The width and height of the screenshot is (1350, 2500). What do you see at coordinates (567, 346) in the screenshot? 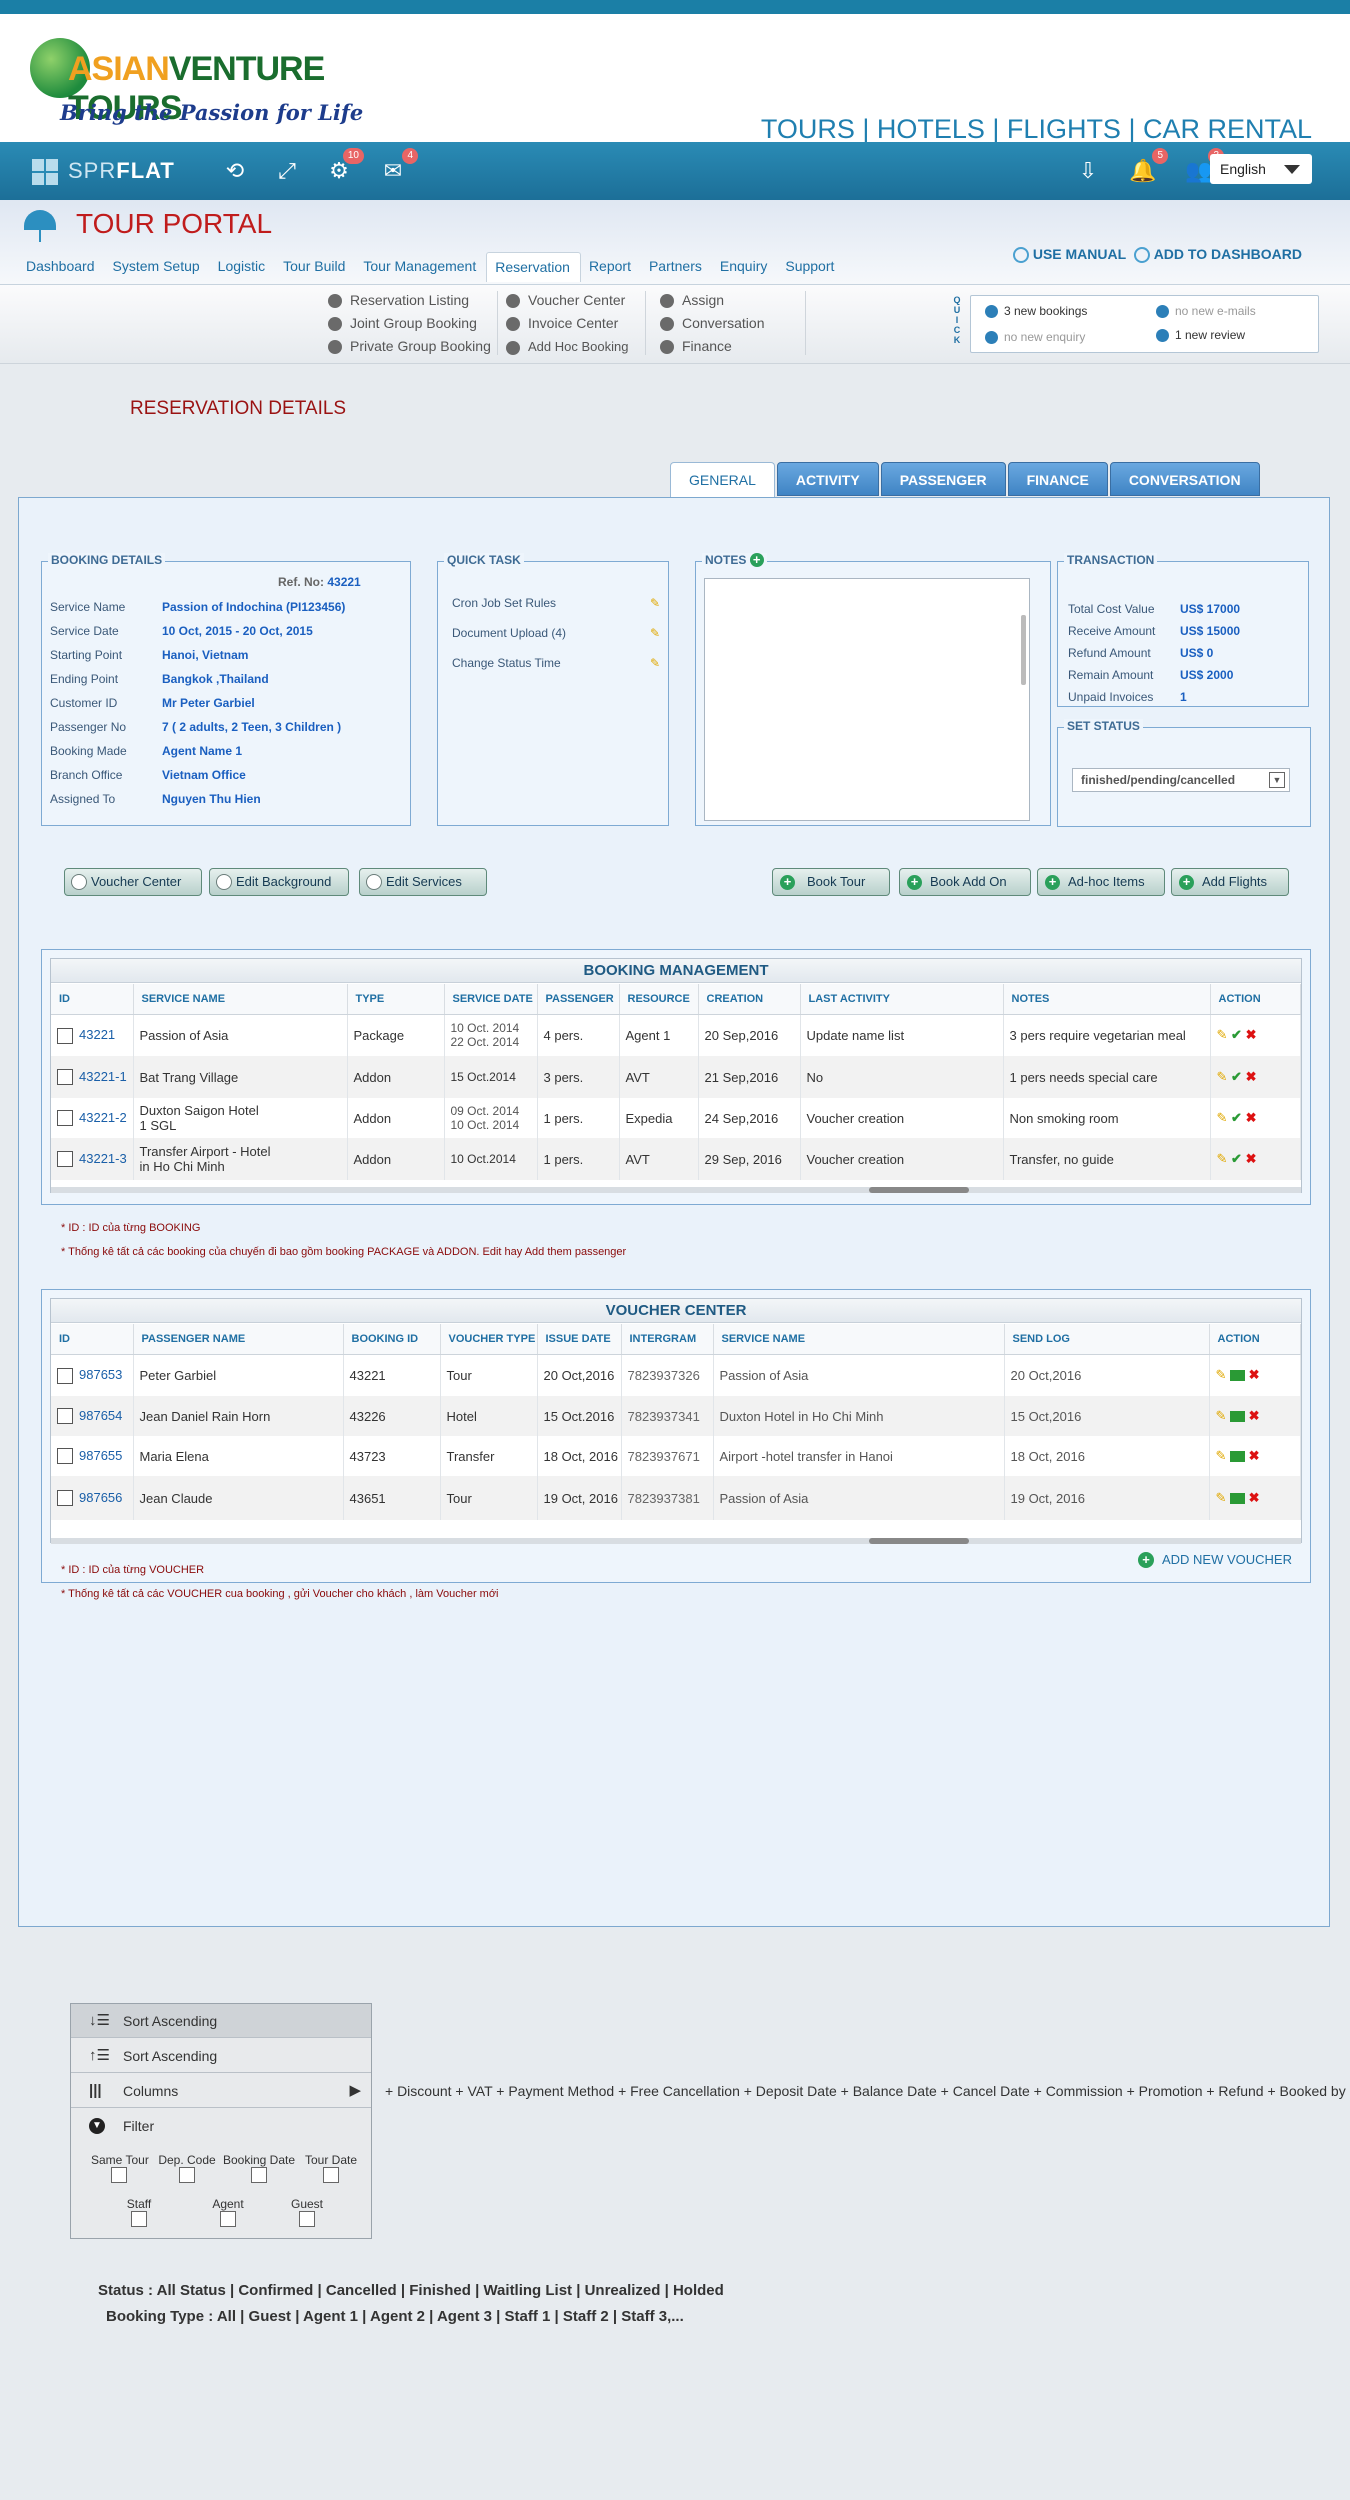
I see `submenu-add-hoc-booking: Add Hoc Booking` at bounding box center [567, 346].